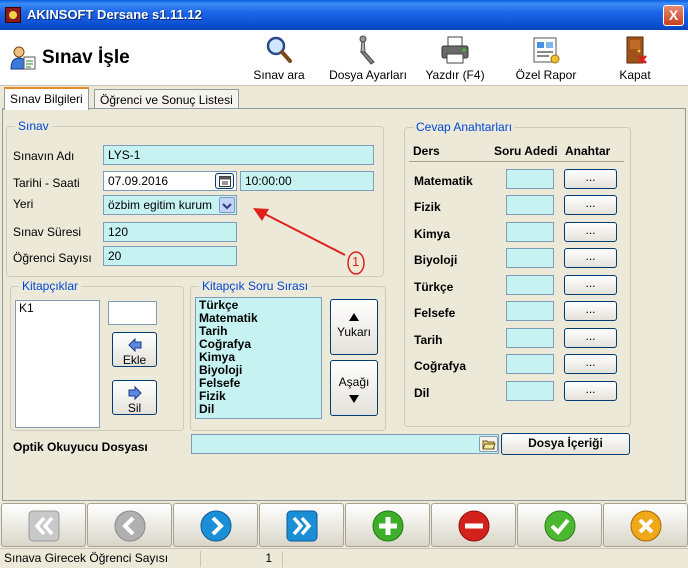 The height and width of the screenshot is (568, 688). I want to click on booklet-input, so click(132, 313).